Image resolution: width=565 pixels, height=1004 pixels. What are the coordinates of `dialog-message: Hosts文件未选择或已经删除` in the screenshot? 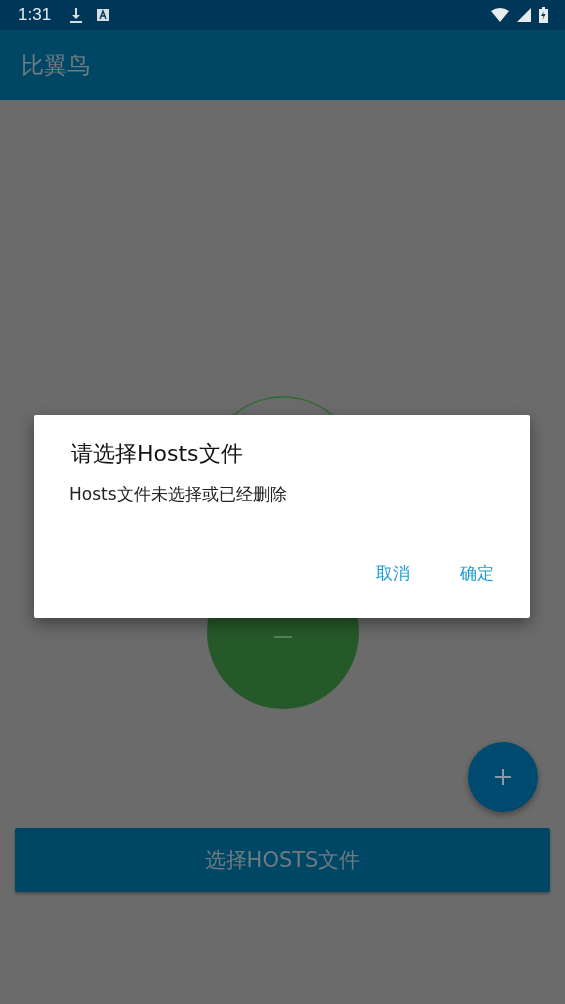 It's located at (178, 494).